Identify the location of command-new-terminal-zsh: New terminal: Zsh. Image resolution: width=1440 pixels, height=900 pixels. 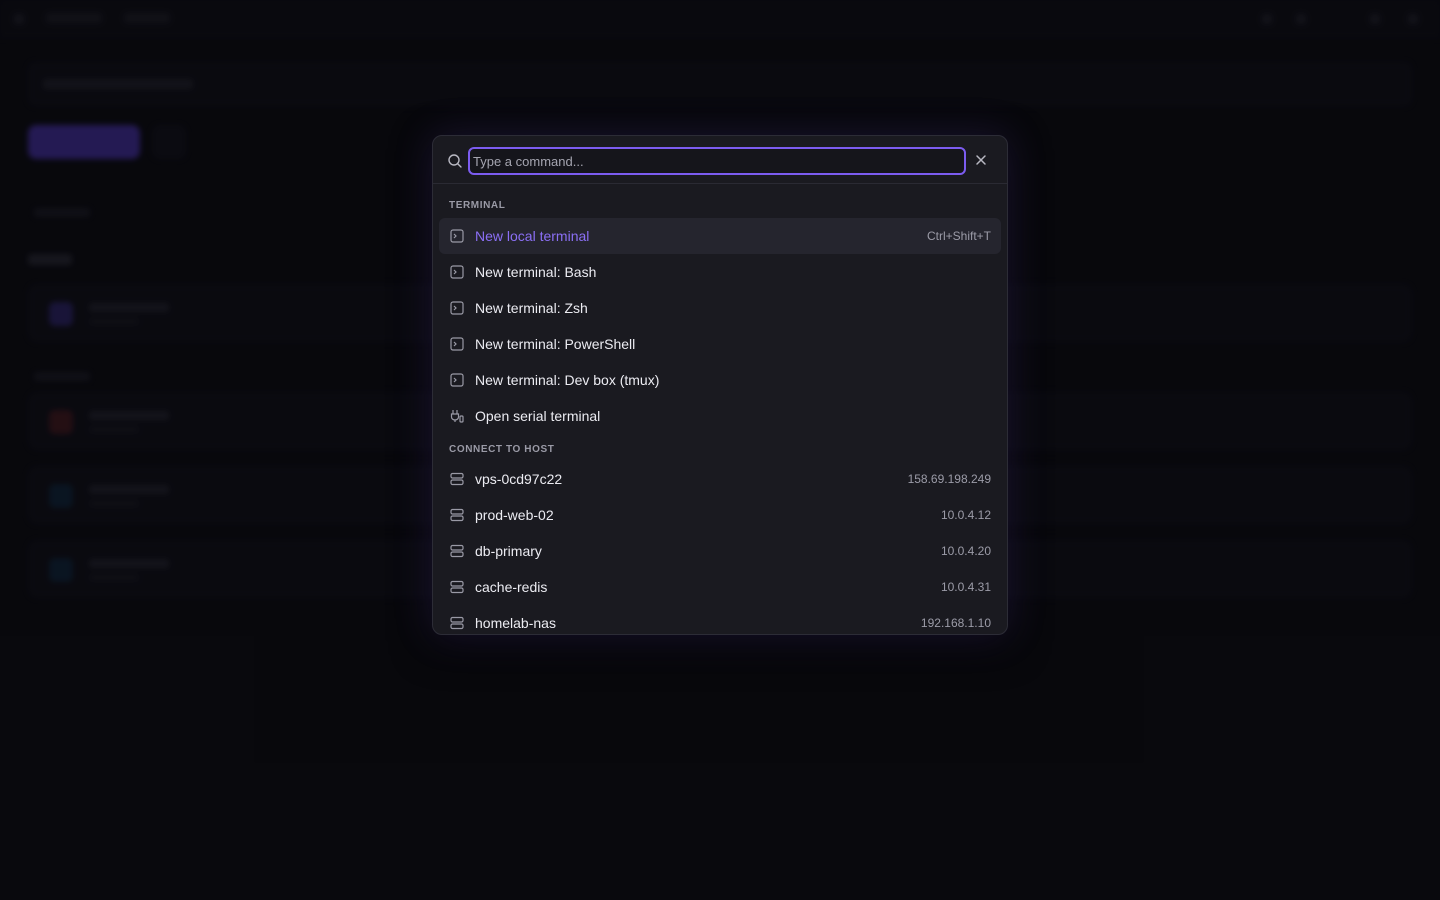
(720, 308).